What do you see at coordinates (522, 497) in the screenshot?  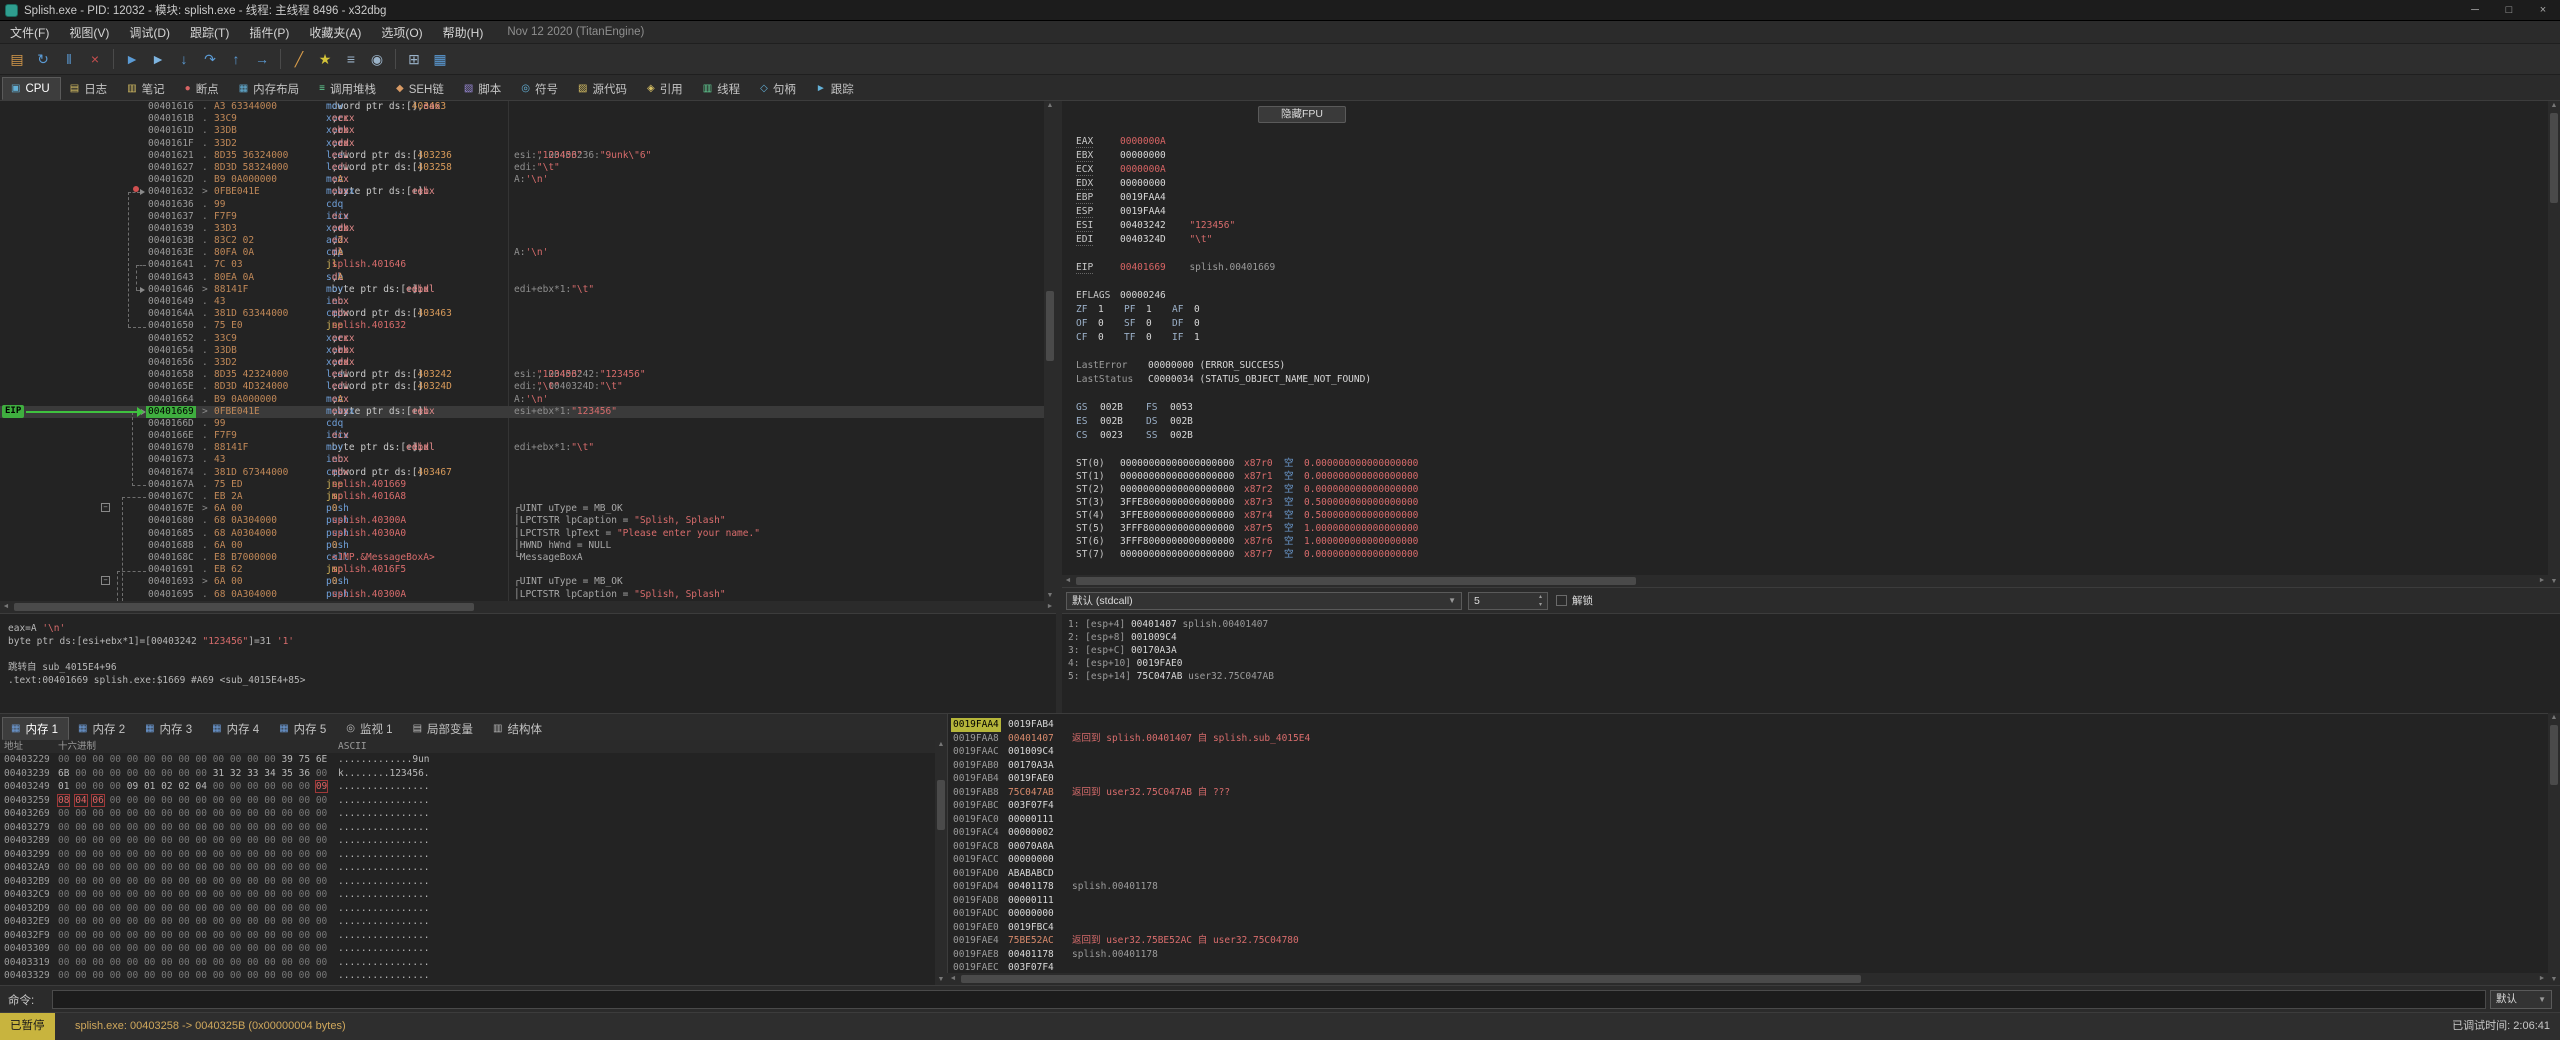 I see `disasm-row: 0040167C. EB 2A jmp splish.4016A8` at bounding box center [522, 497].